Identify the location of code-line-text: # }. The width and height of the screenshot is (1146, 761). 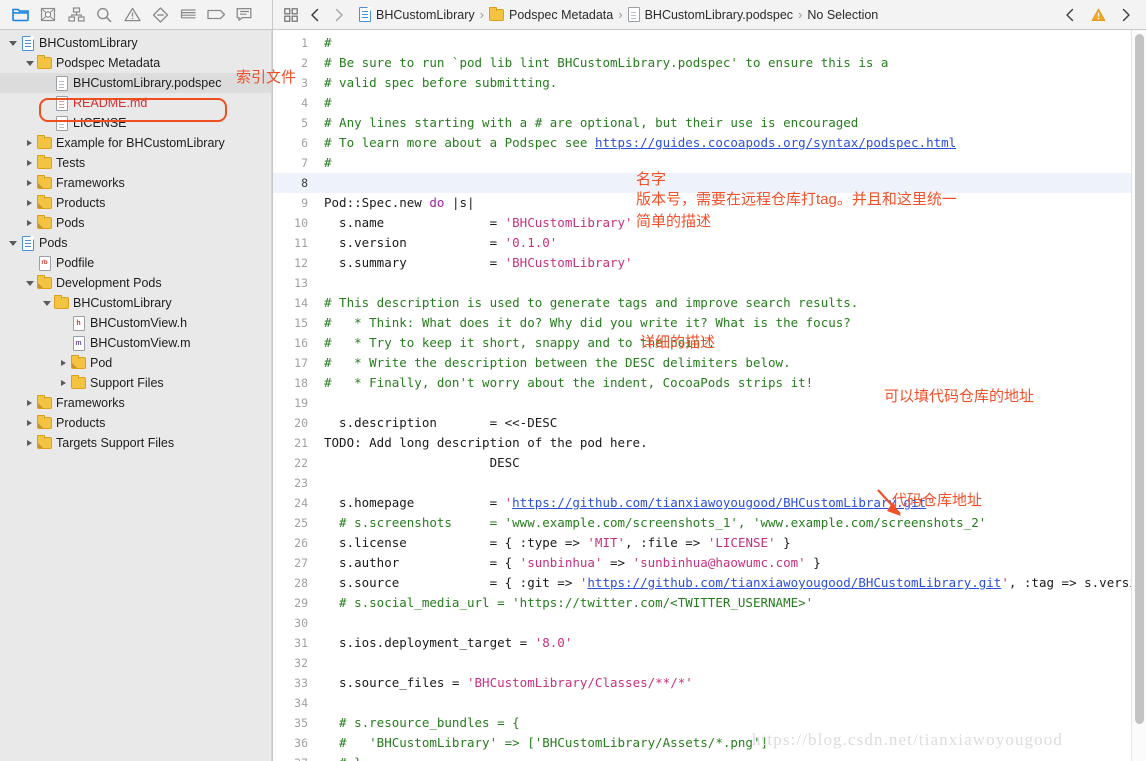
(731, 757).